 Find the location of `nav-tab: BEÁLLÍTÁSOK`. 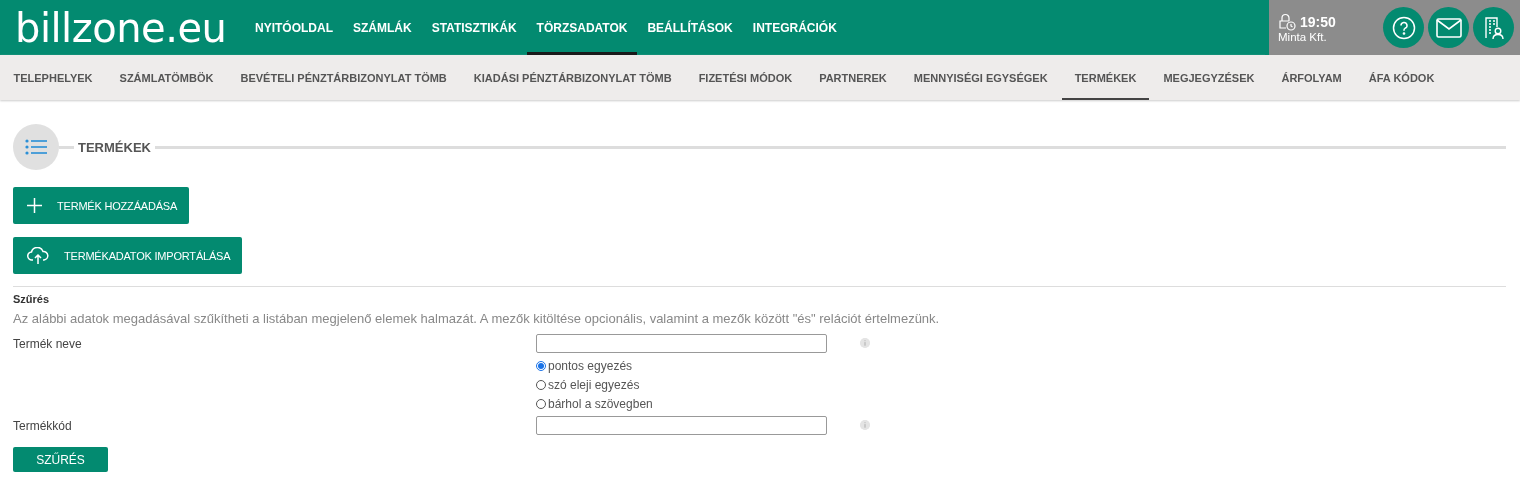

nav-tab: BEÁLLÍTÁSOK is located at coordinates (690, 27).